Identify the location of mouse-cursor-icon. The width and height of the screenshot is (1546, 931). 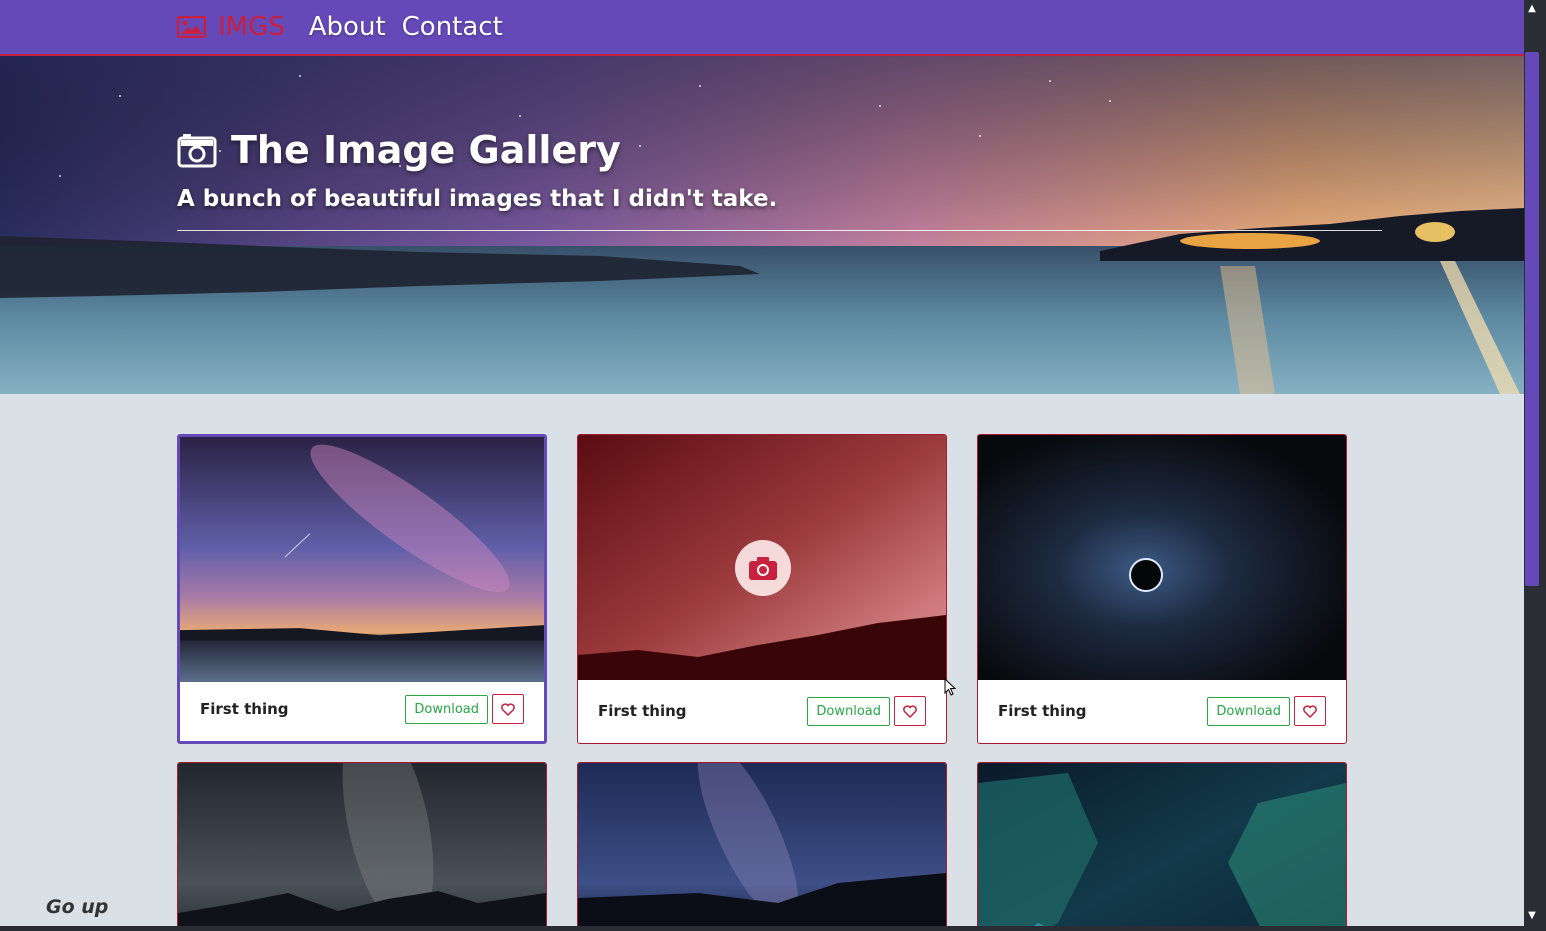
(950, 687).